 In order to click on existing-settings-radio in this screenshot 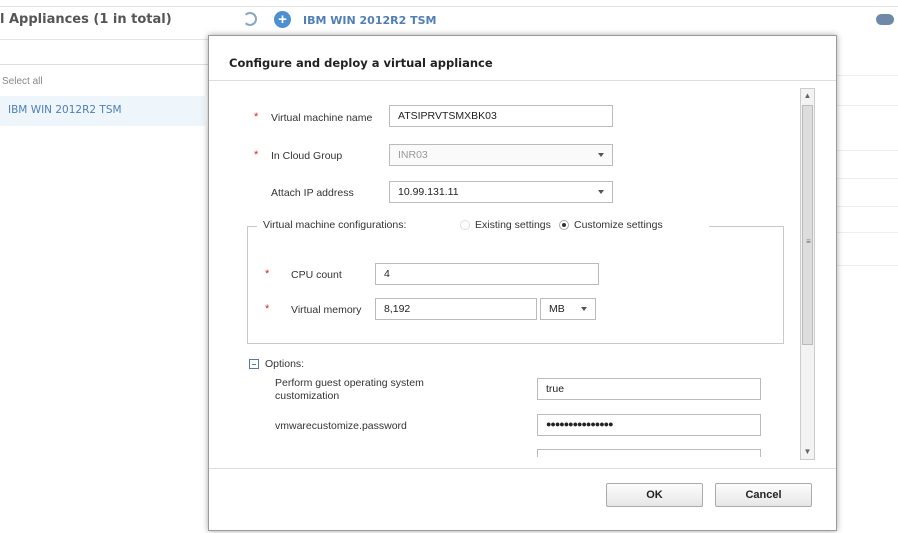, I will do `click(465, 225)`.